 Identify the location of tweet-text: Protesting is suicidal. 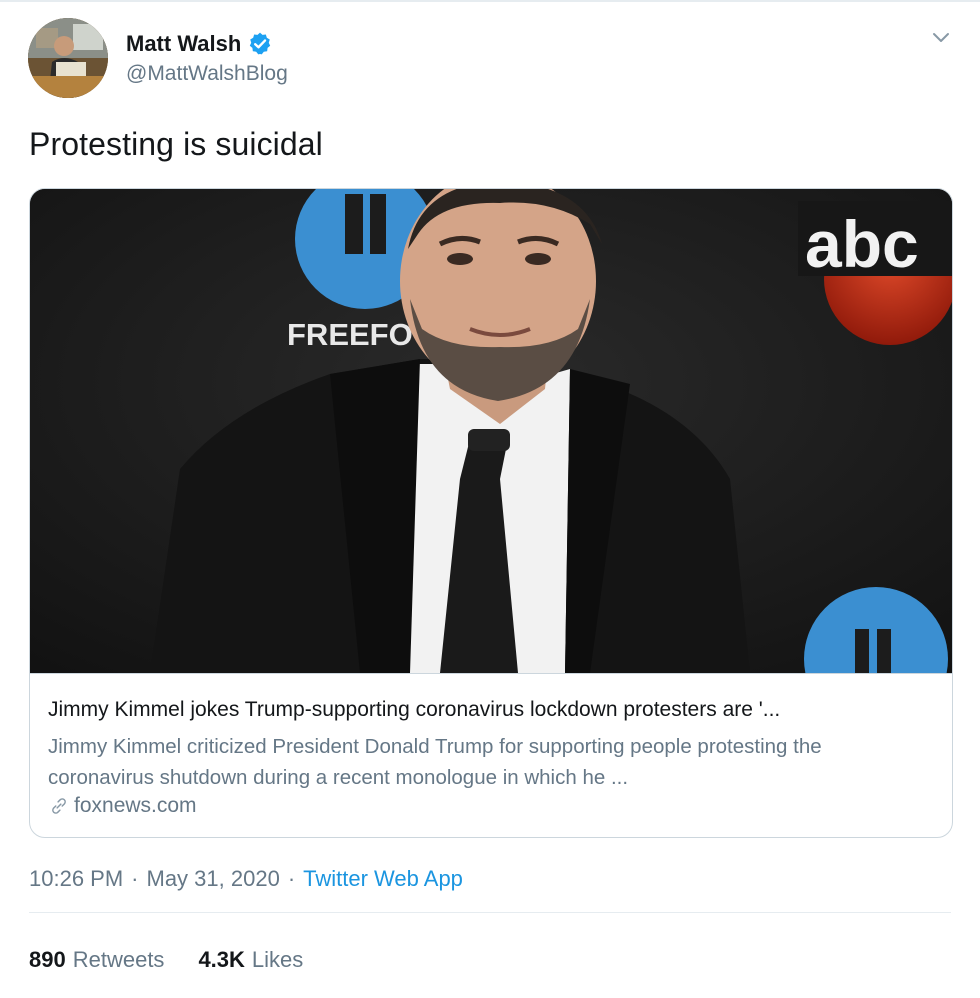
(176, 144).